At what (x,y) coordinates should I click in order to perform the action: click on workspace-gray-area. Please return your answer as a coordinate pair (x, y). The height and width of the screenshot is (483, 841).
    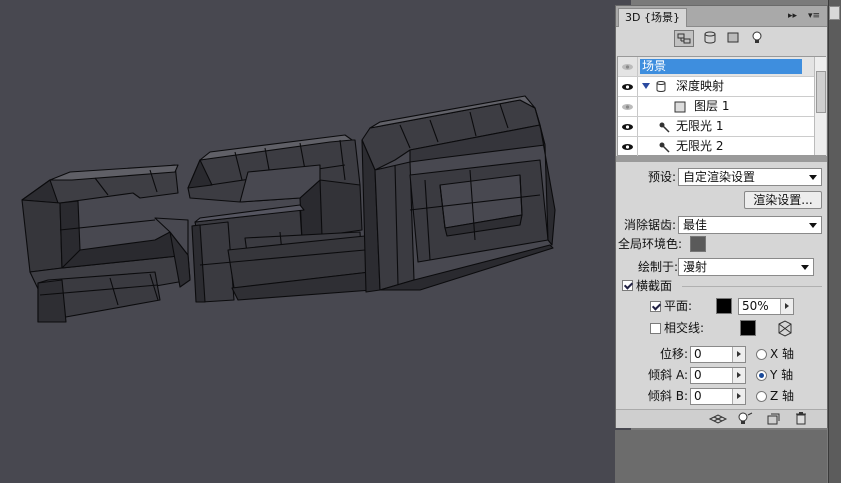
    Looking at the image, I should click on (721, 456).